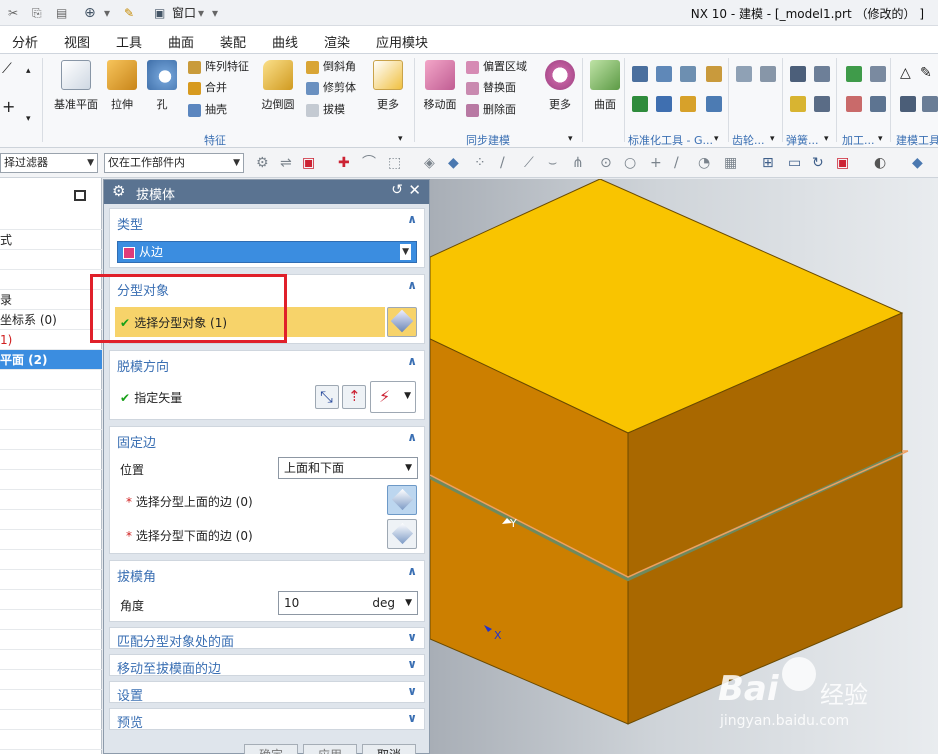 This screenshot has width=938, height=754. Describe the element at coordinates (174, 163) in the screenshot. I see `selection-scope-dropdown: 仅在工作部件内 ▼` at that location.